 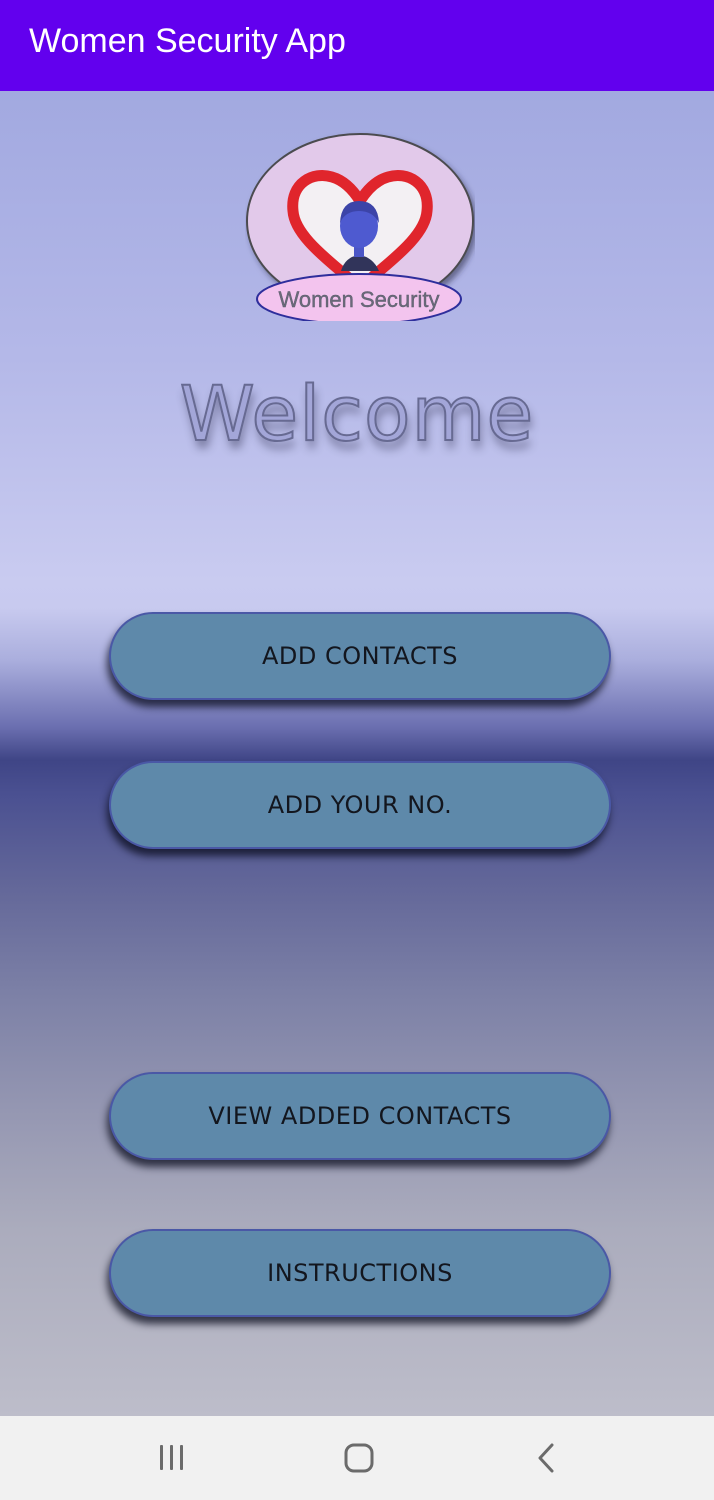 I want to click on instructions-button: INSTRUCTIONS, so click(x=360, y=1273).